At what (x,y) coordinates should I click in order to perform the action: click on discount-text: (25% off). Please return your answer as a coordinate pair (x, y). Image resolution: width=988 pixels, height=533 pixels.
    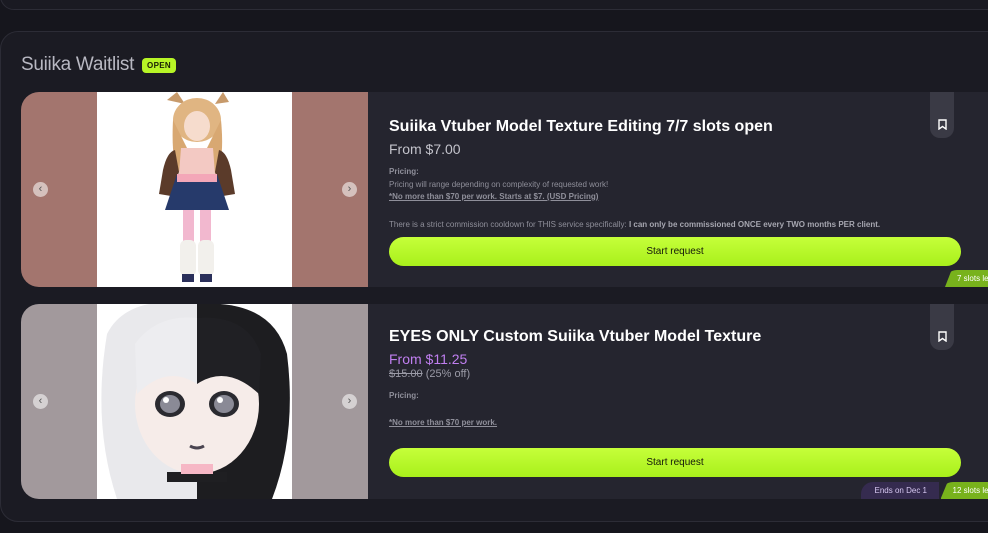
    Looking at the image, I should click on (446, 374).